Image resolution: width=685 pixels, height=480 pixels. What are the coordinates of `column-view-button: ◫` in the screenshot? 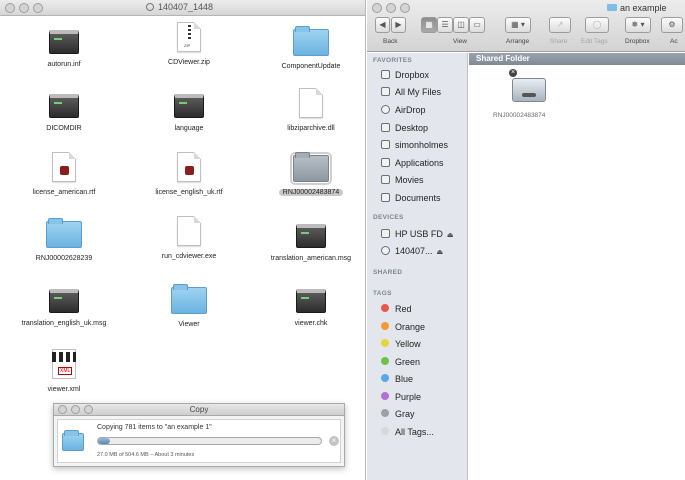 It's located at (461, 25).